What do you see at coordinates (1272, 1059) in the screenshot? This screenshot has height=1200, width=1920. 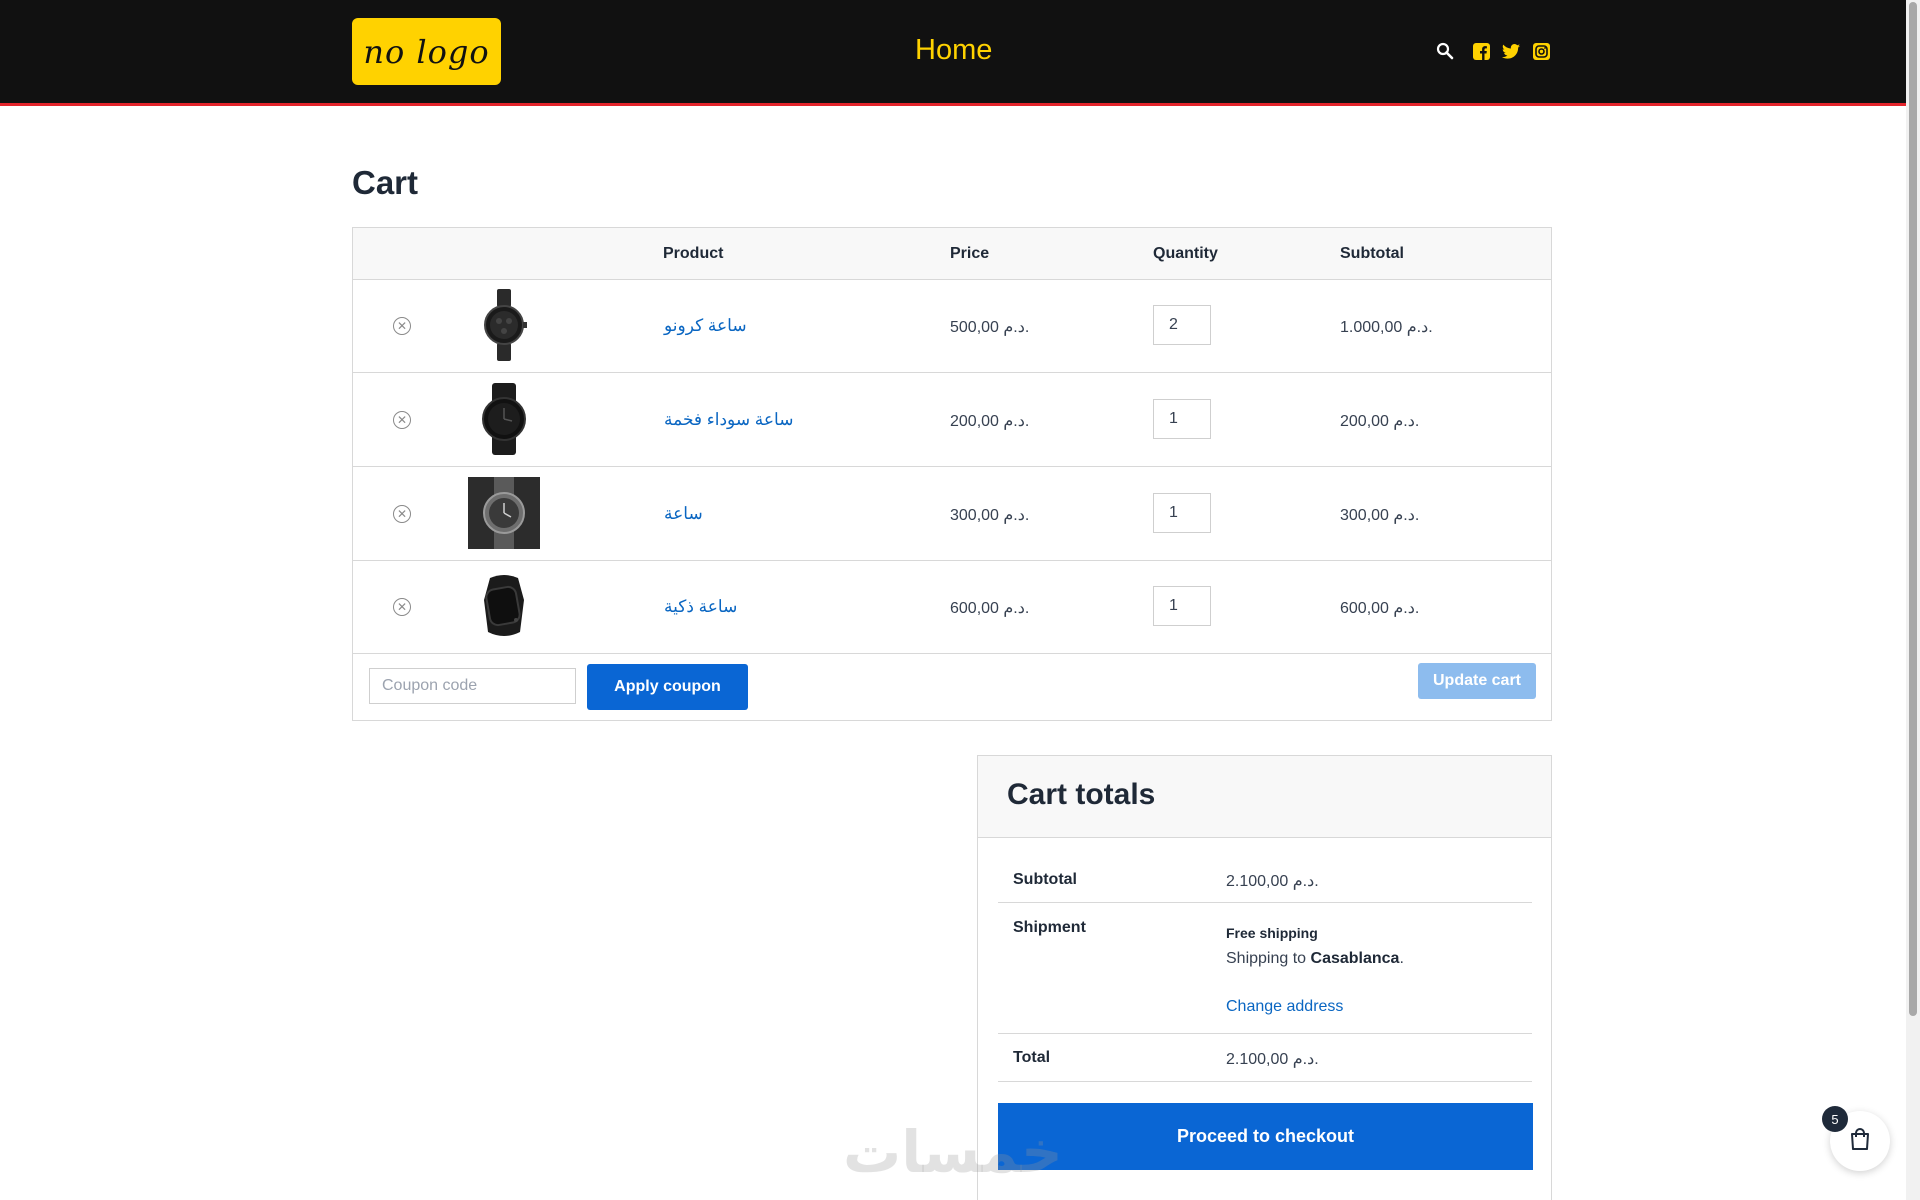 I see `total-value: 2.100,00 د.م.` at bounding box center [1272, 1059].